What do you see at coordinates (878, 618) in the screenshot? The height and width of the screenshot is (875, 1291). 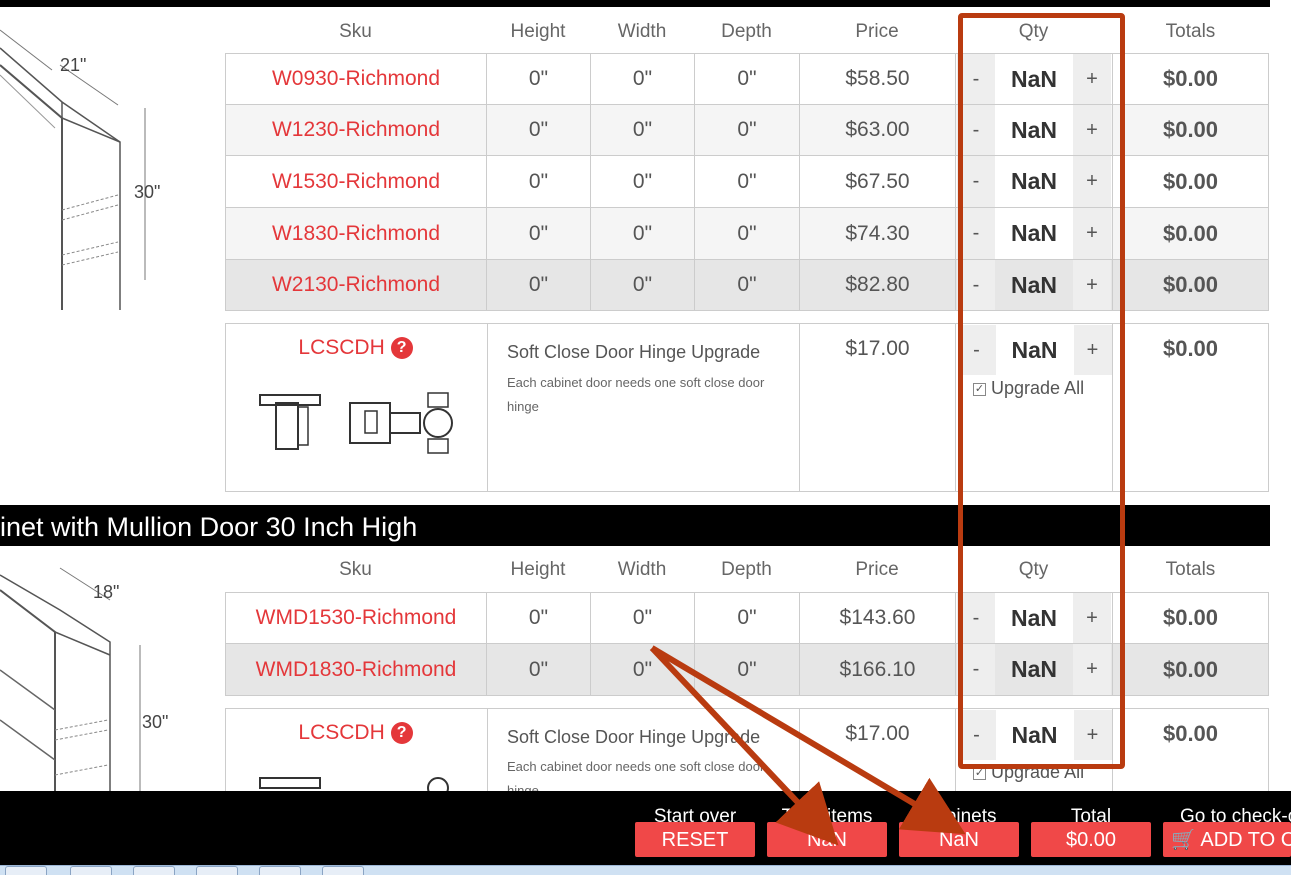 I see `price-cell: $143.60` at bounding box center [878, 618].